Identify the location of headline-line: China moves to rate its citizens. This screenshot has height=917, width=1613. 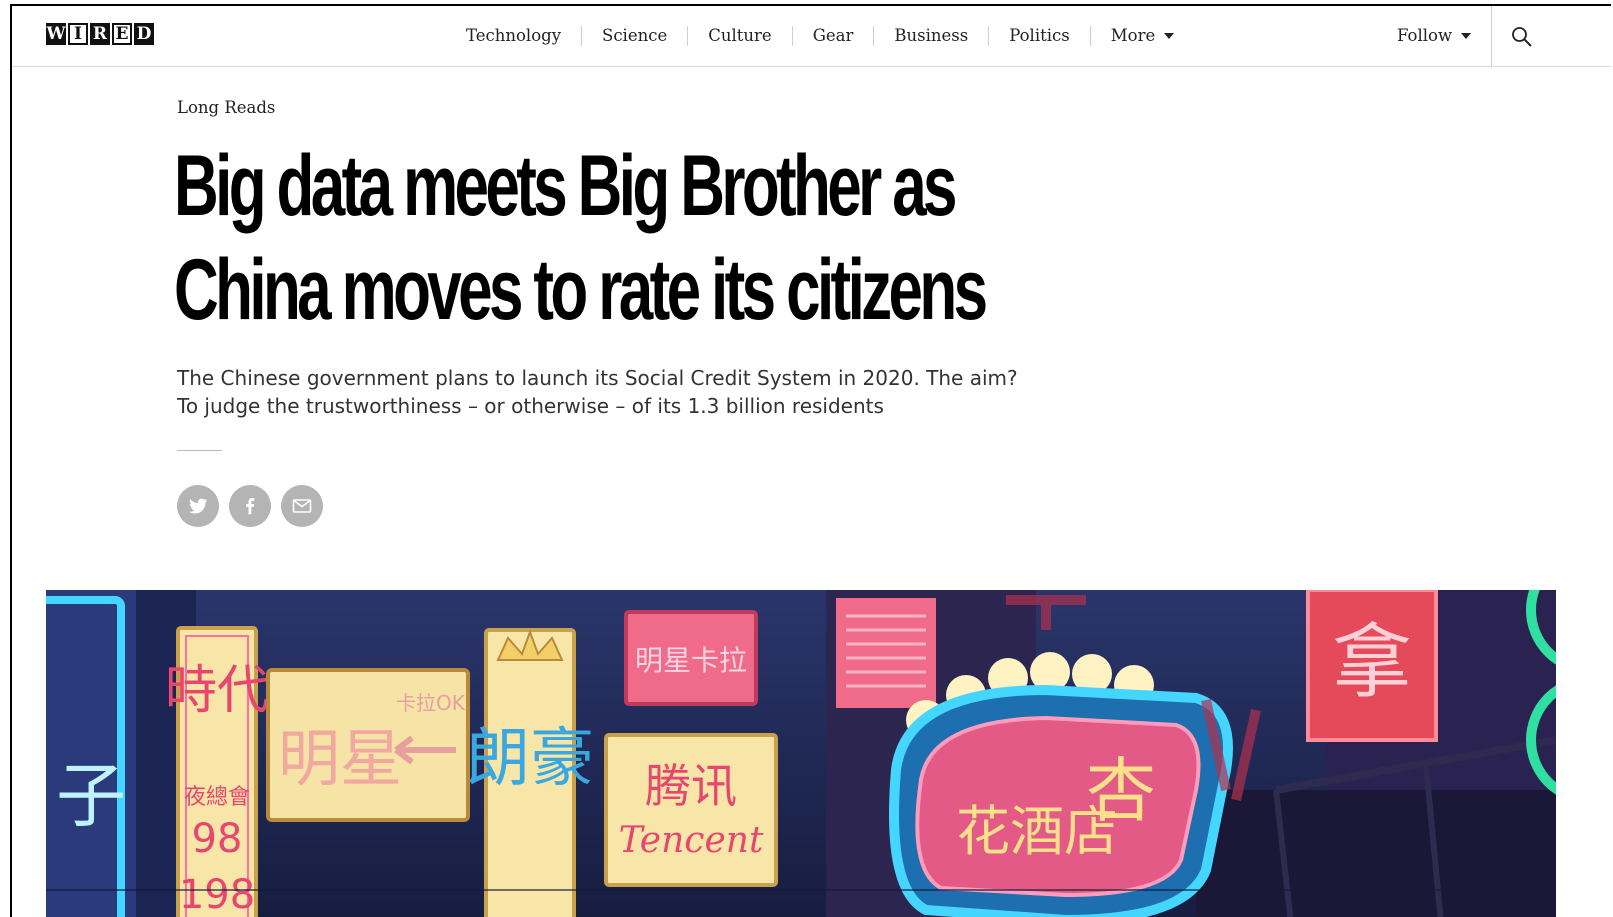
(581, 290).